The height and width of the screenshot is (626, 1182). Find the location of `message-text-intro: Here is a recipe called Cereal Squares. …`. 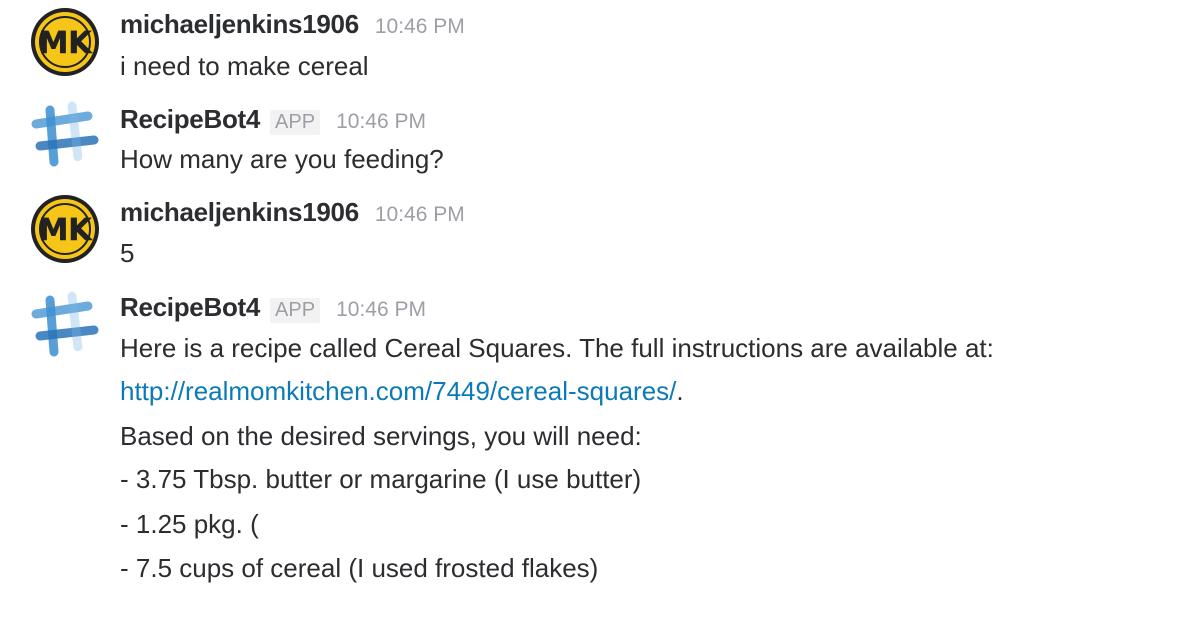

message-text-intro: Here is a recipe called Cereal Squares. … is located at coordinates (557, 348).